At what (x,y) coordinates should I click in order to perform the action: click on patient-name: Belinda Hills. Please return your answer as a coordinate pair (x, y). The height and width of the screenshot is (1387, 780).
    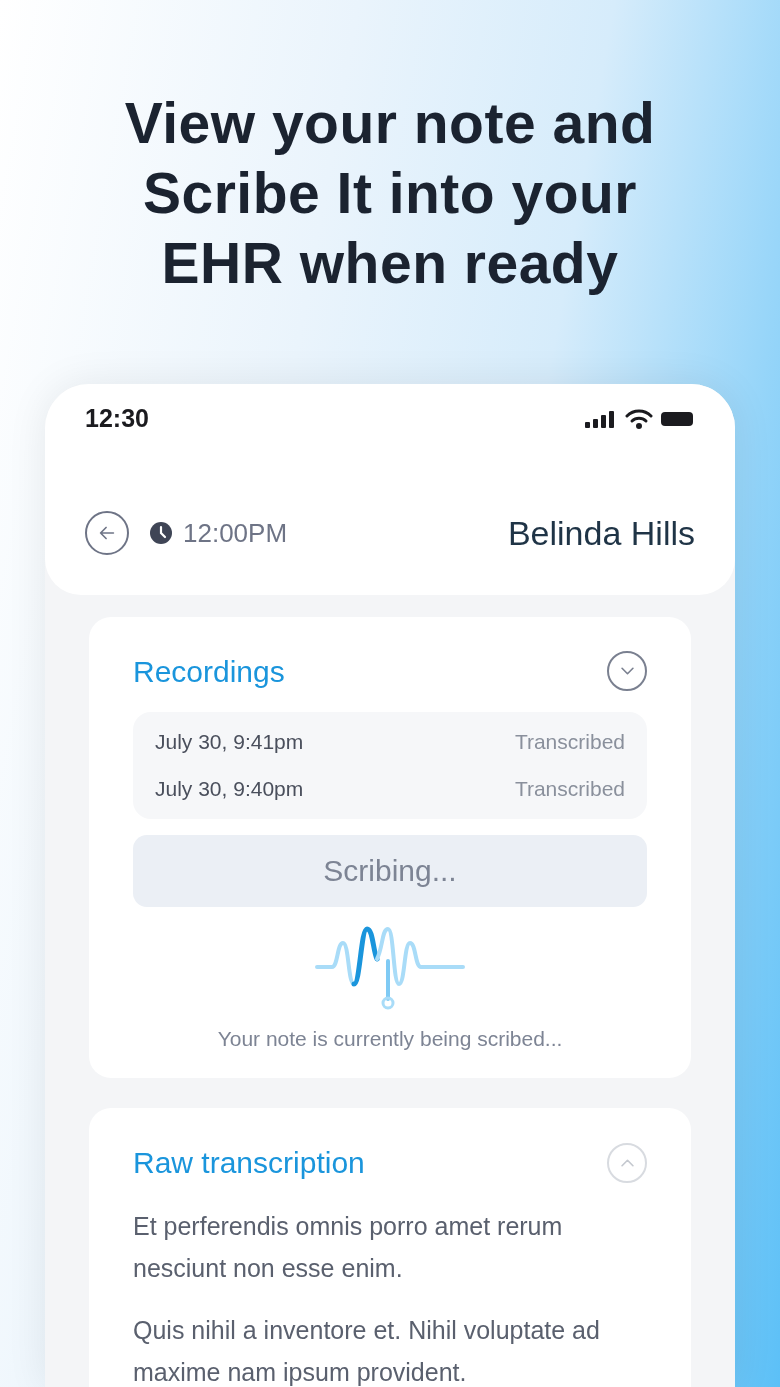
    Looking at the image, I should click on (601, 533).